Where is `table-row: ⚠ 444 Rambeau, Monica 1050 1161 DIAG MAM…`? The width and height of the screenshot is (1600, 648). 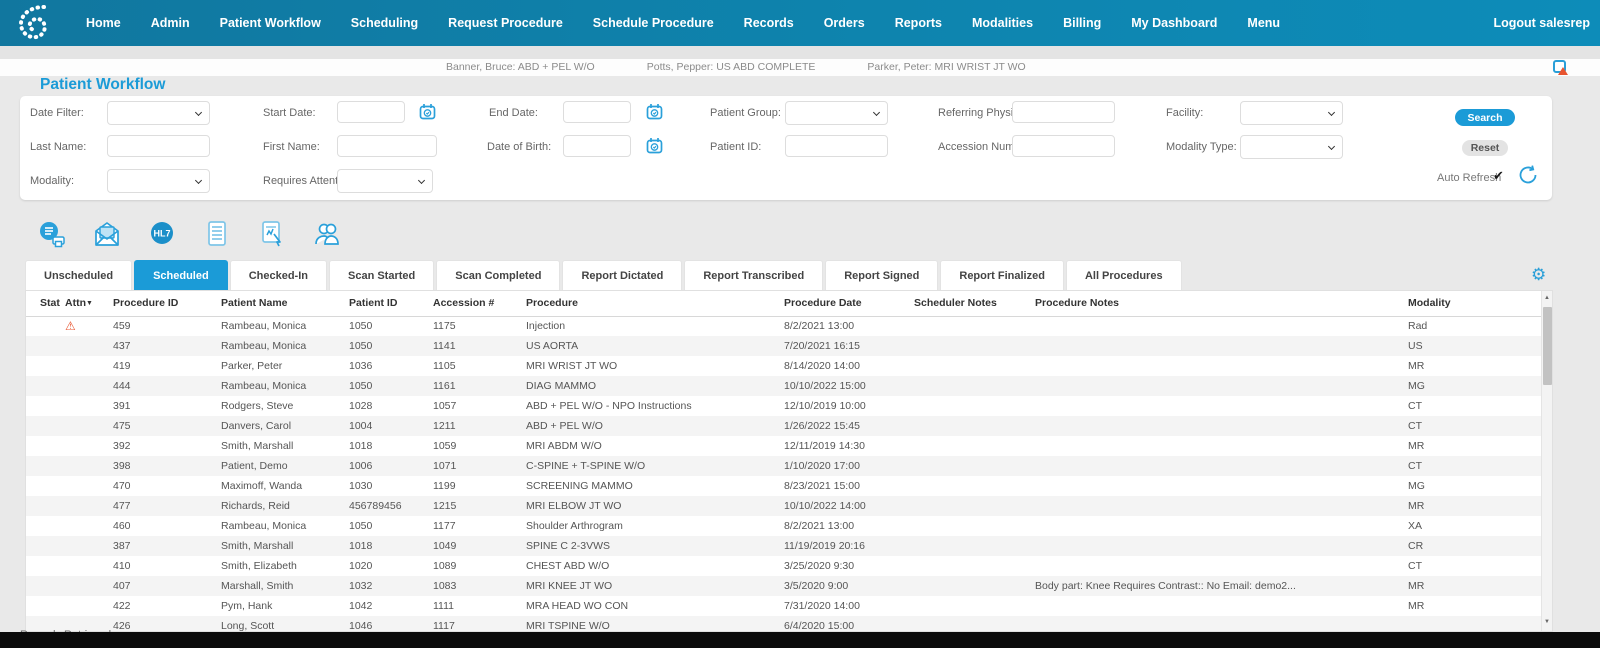 table-row: ⚠ 444 Rambeau, Monica 1050 1161 DIAG MAM… is located at coordinates (784, 386).